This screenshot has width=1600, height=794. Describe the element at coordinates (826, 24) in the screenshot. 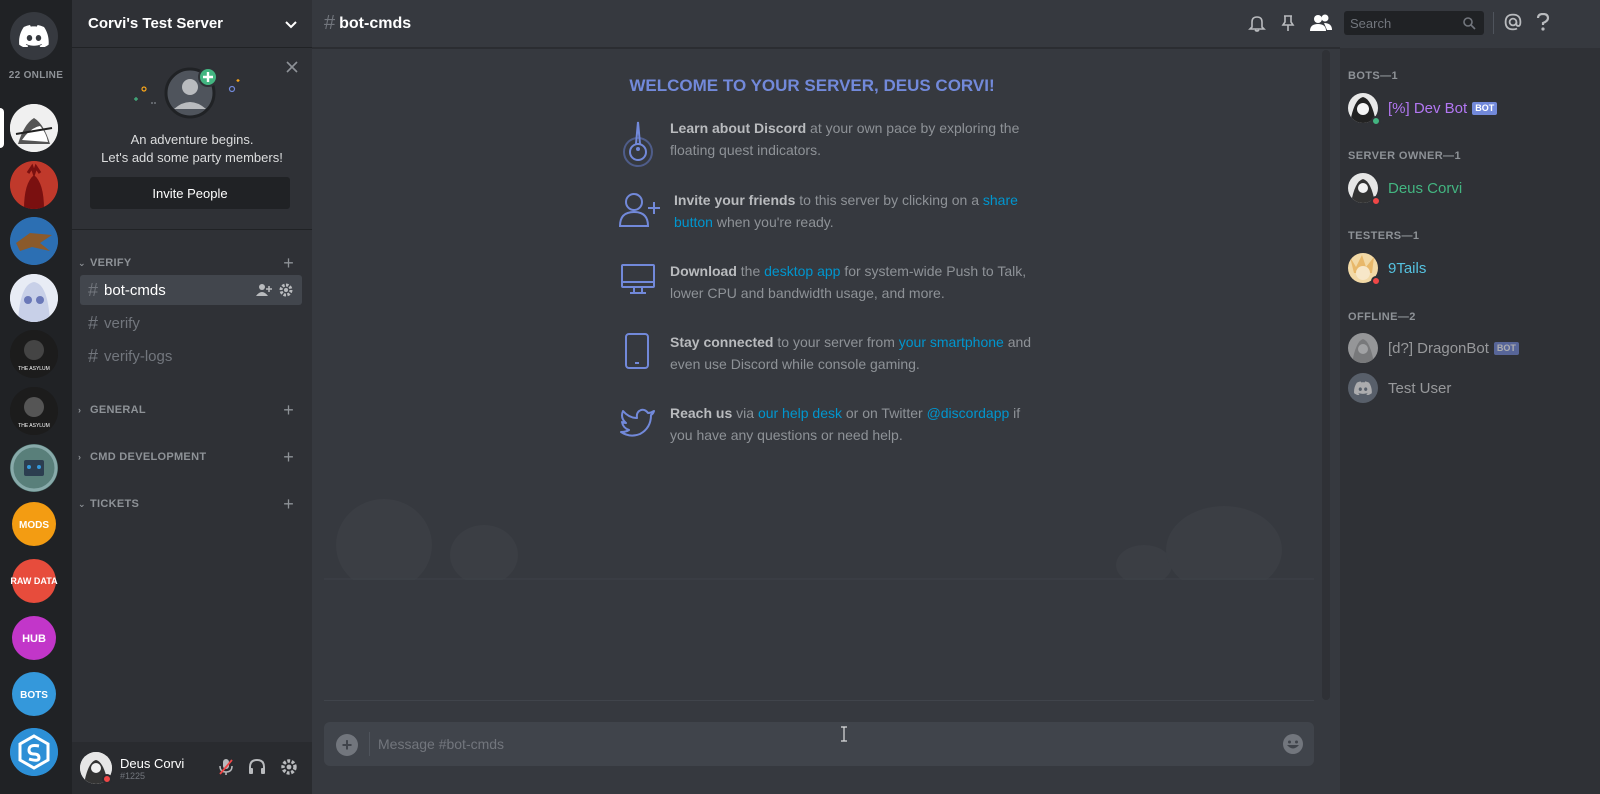

I see `channel-header: # bot-cmds` at that location.